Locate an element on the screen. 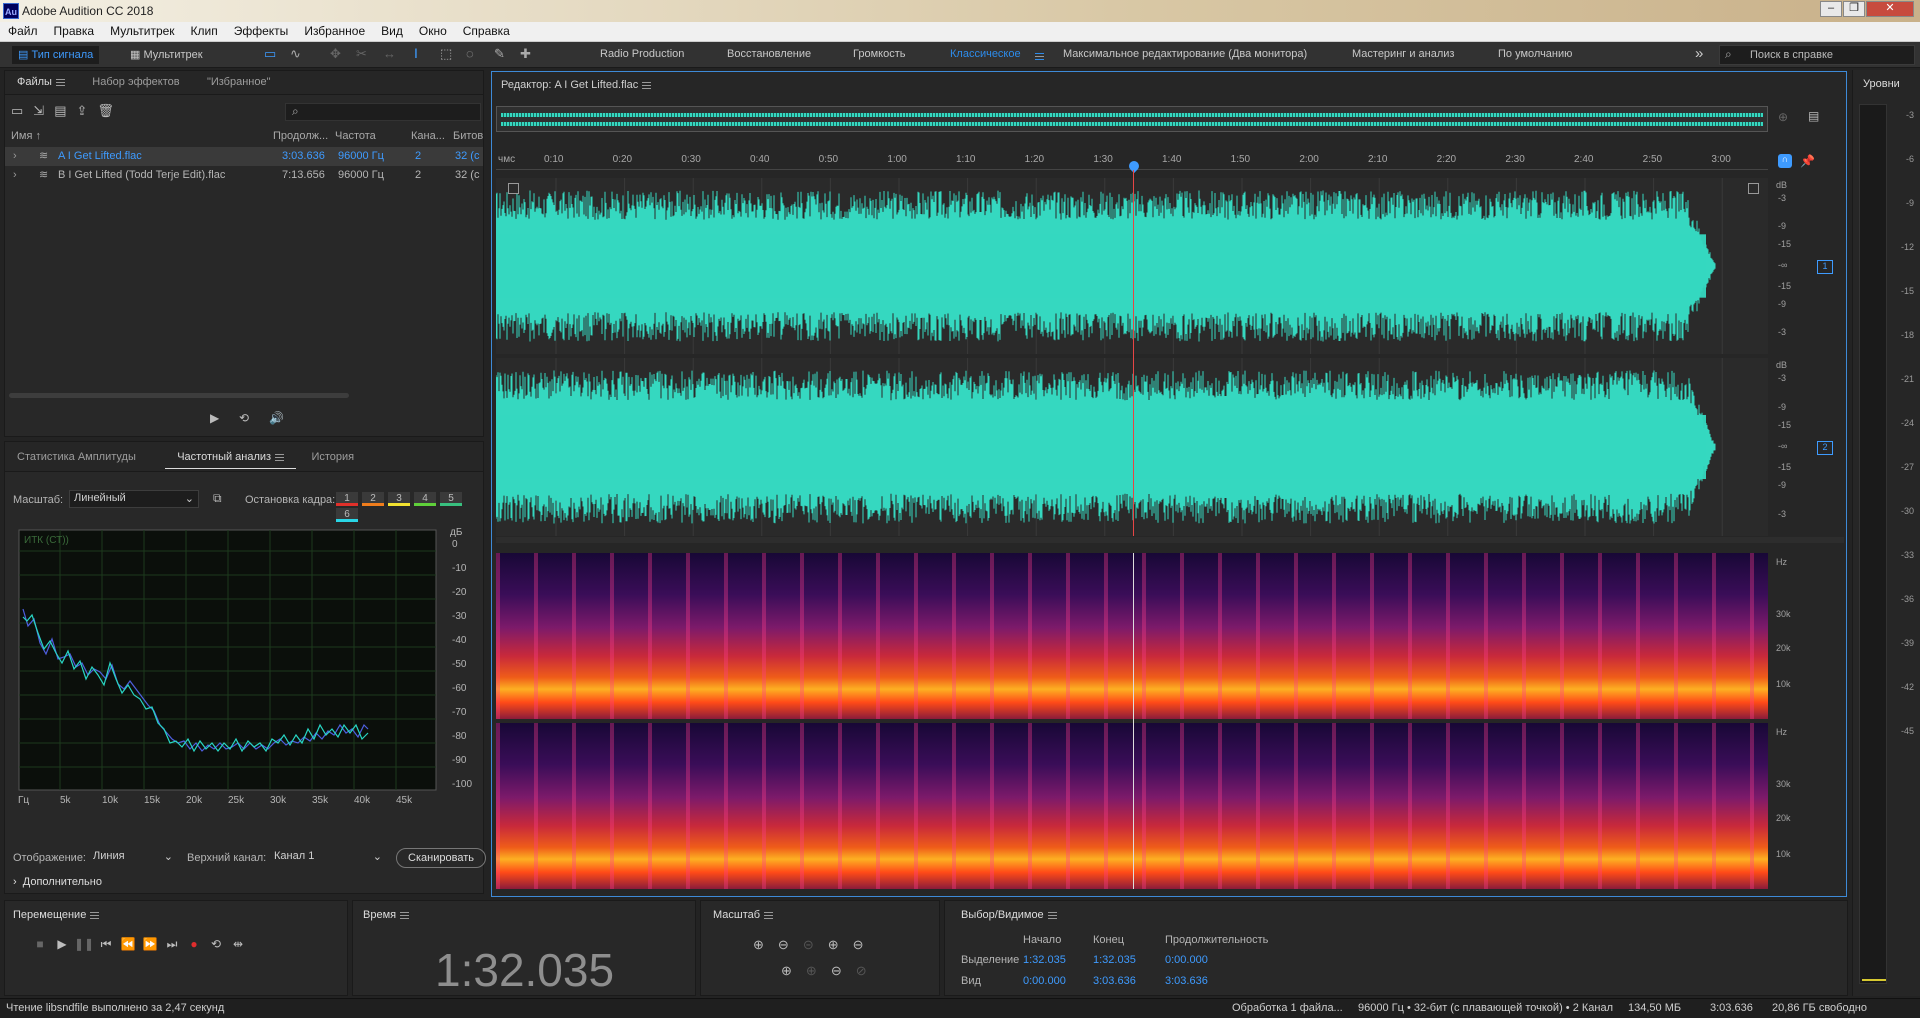  zoom-out-full-icon: ⊝ is located at coordinates (815, 944).